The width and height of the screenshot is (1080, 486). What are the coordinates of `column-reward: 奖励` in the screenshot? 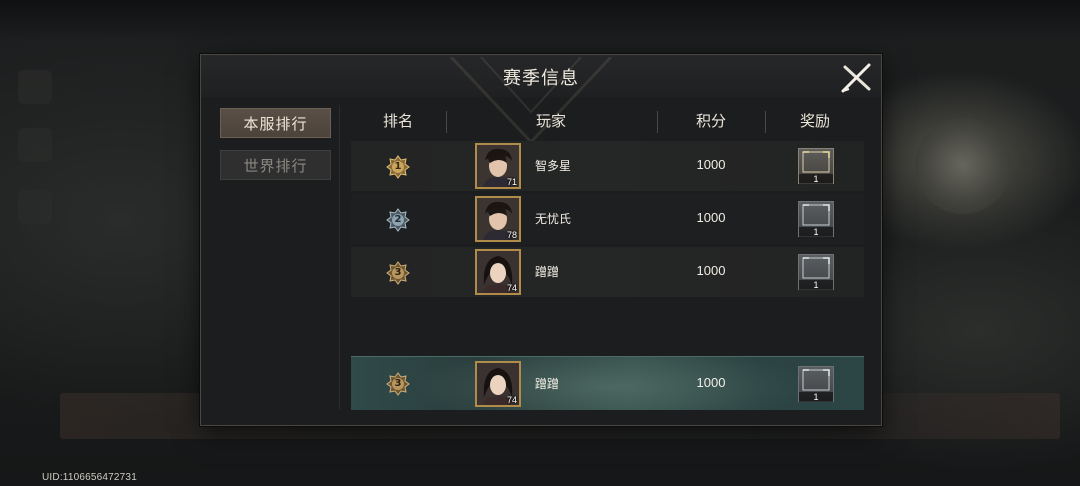 It's located at (814, 121).